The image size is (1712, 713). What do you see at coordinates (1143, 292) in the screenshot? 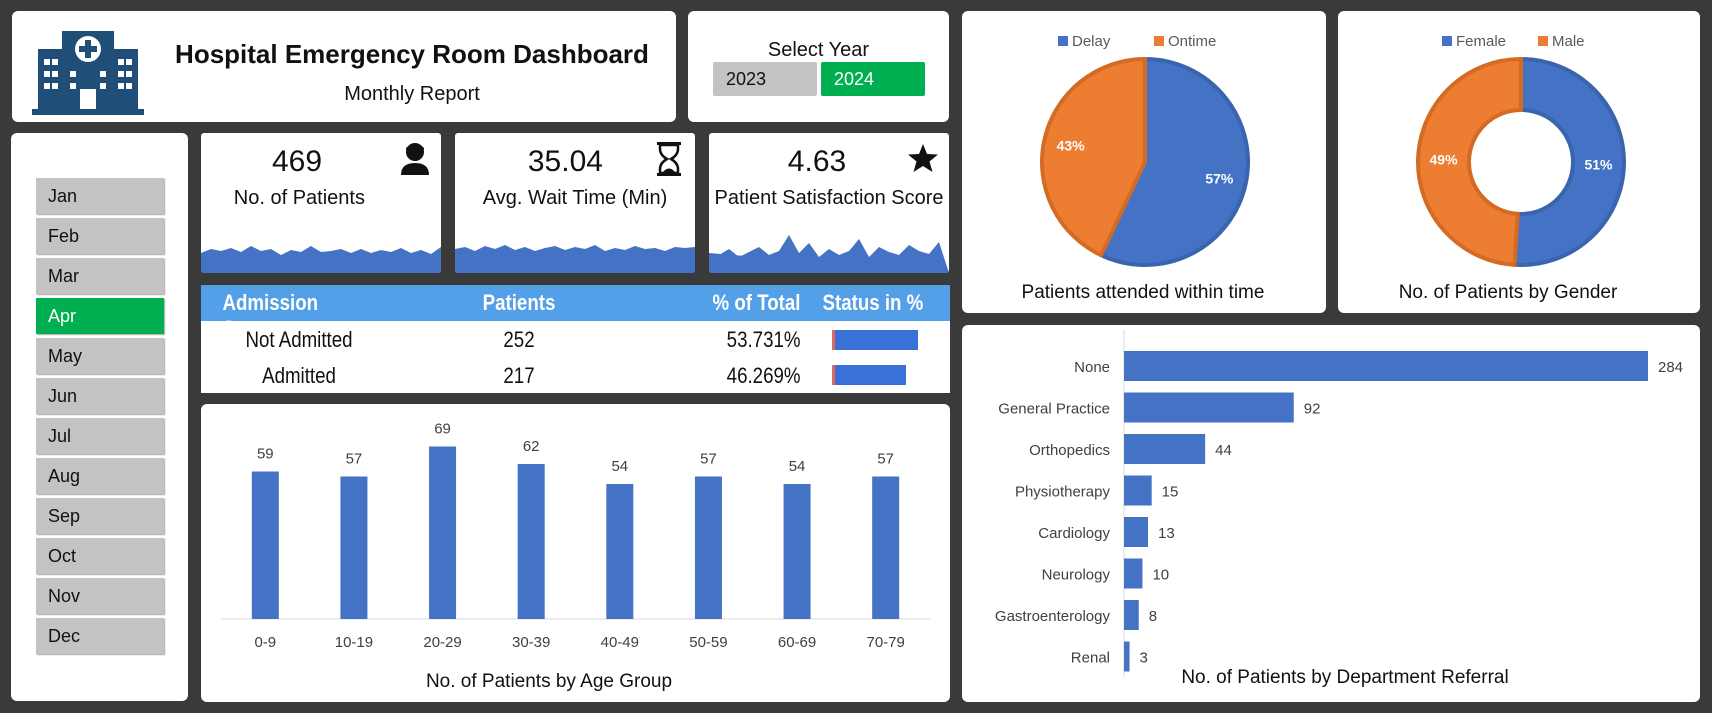
I see `chart-title: Patients attended within time` at bounding box center [1143, 292].